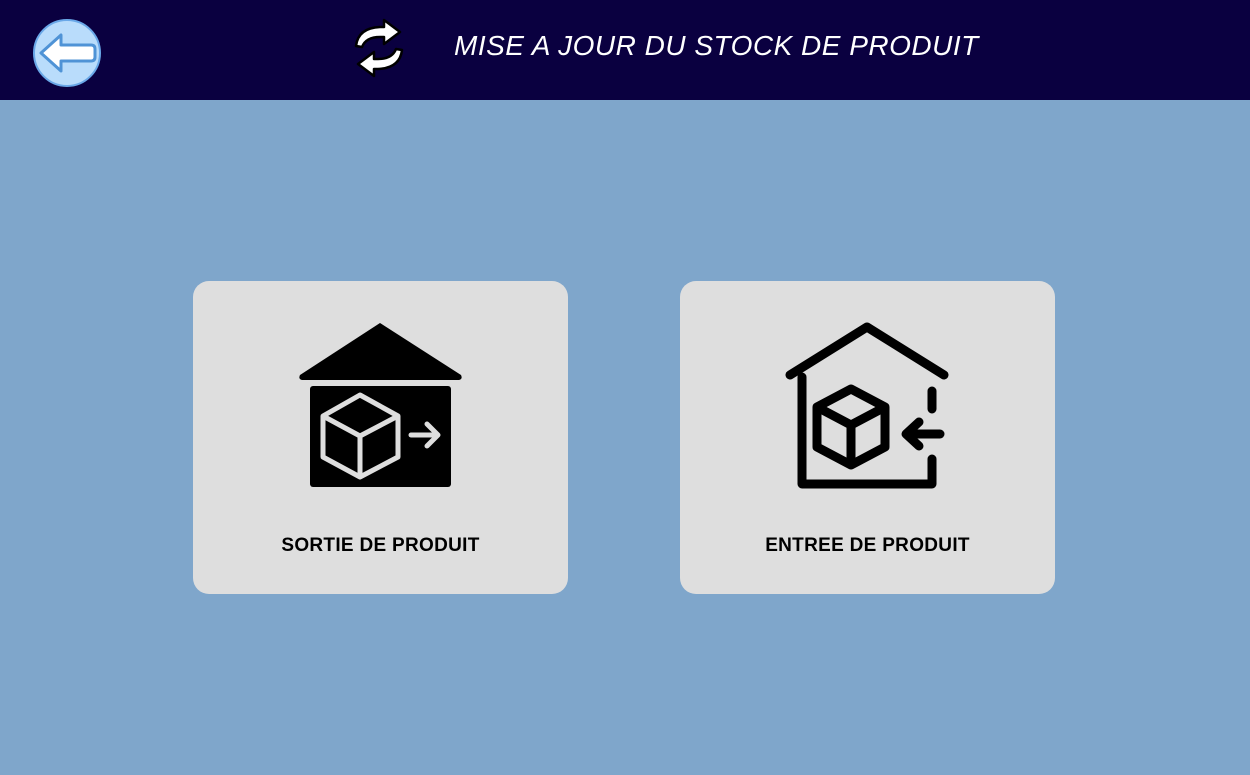  I want to click on header-bar: MISE A JOUR DU STOCK DE PRODUIT, so click(625, 50).